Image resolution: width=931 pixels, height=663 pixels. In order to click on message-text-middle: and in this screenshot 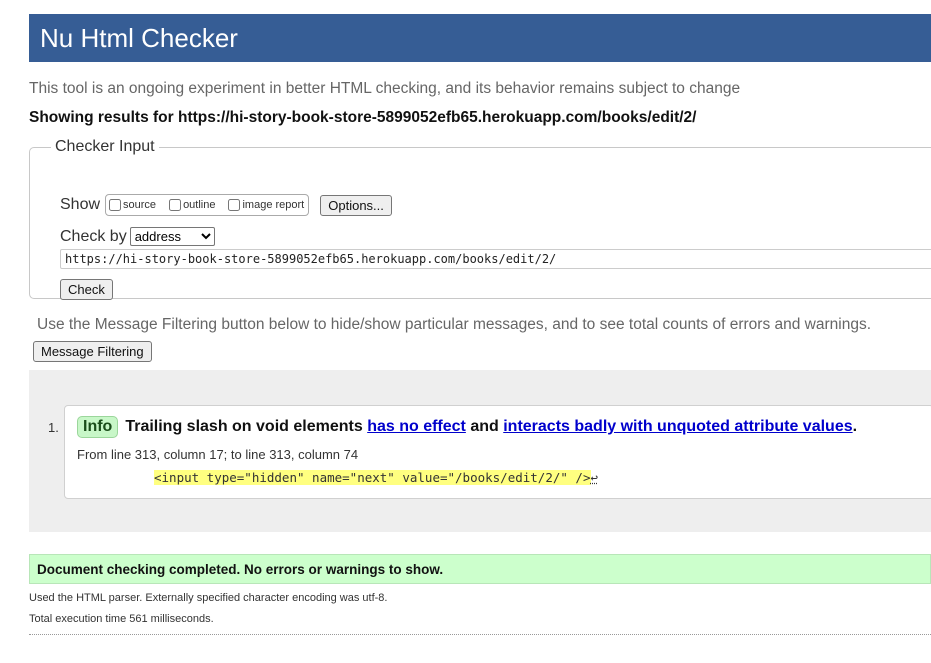, I will do `click(484, 426)`.